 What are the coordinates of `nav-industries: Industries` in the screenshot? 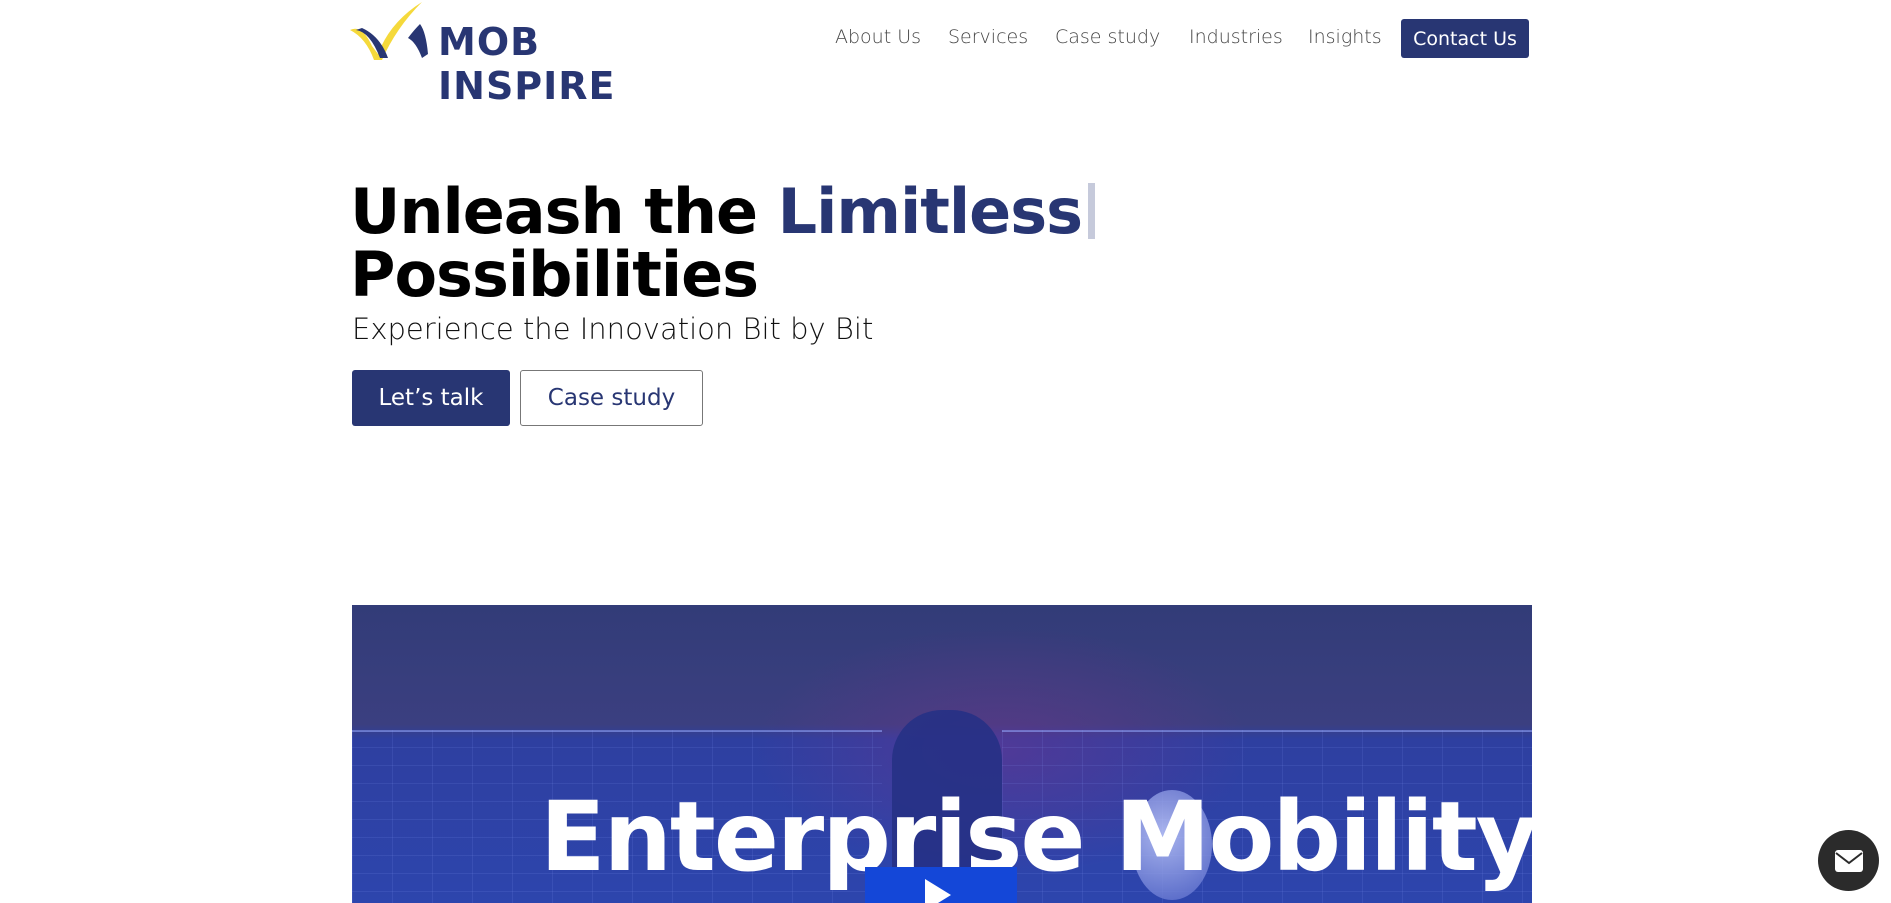 It's located at (1236, 37).